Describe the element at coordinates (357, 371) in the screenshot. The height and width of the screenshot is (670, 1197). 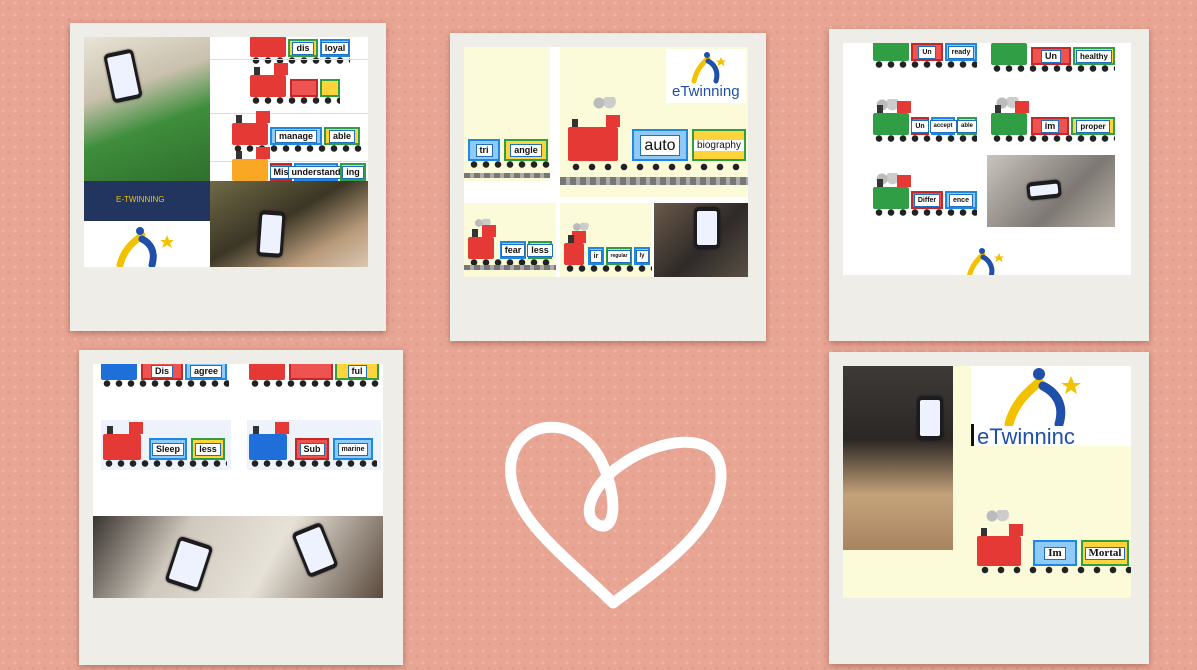
I see `word-card: ful` at that location.